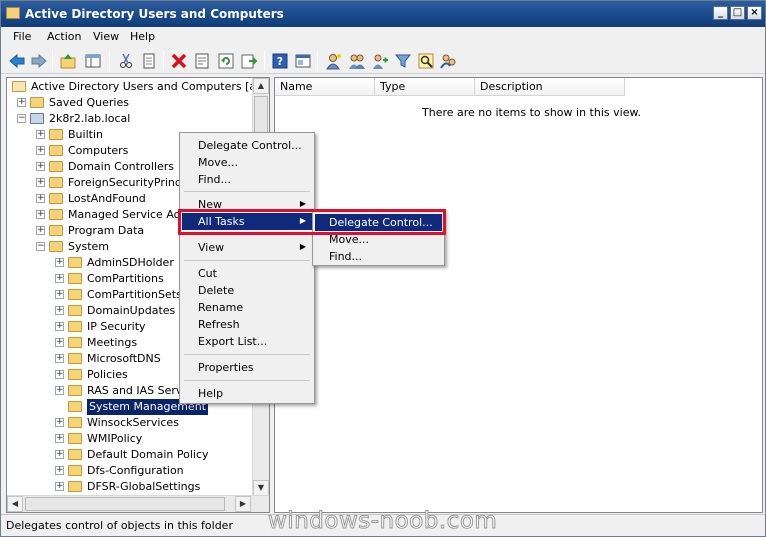 This screenshot has height=537, width=766. Describe the element at coordinates (531, 112) in the screenshot. I see `empty-list-message: There are no items to show in this view.` at that location.